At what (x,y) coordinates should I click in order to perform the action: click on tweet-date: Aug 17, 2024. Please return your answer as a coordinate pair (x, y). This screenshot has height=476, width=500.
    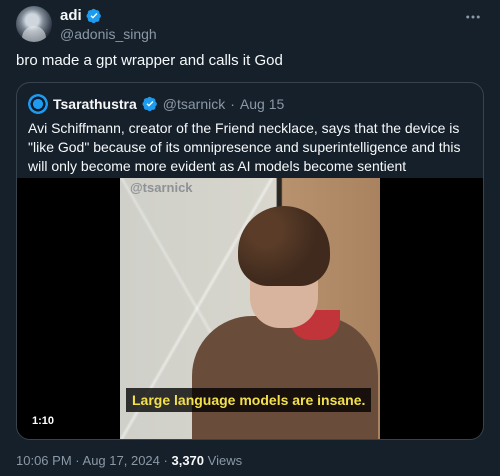
    Looking at the image, I should click on (121, 460).